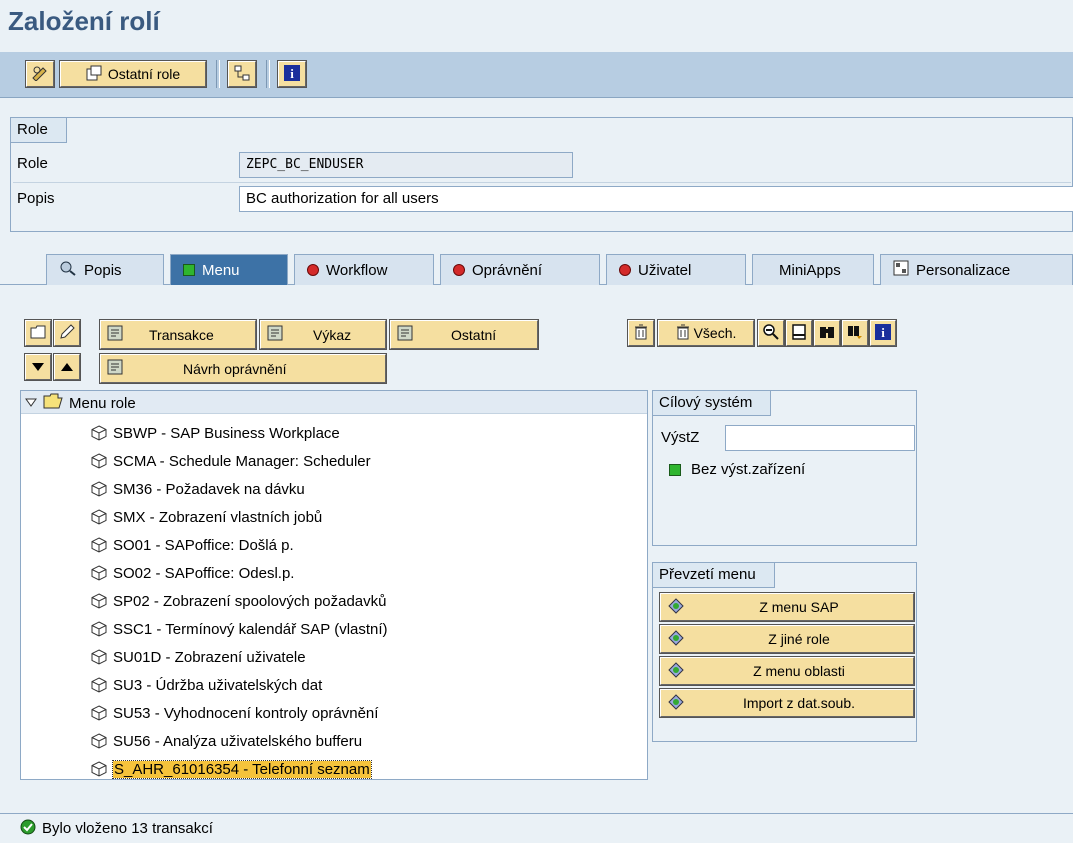 This screenshot has height=843, width=1073. I want to click on output-device-status-text: Bez výst.zařízení, so click(748, 469).